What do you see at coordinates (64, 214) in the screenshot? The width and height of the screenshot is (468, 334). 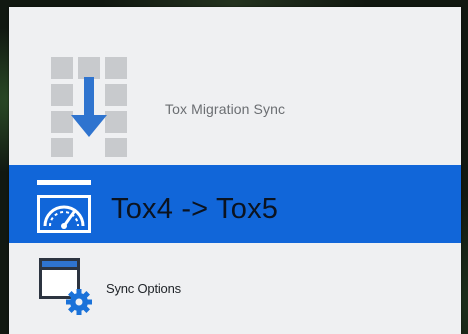 I see `gauge-icon` at bounding box center [64, 214].